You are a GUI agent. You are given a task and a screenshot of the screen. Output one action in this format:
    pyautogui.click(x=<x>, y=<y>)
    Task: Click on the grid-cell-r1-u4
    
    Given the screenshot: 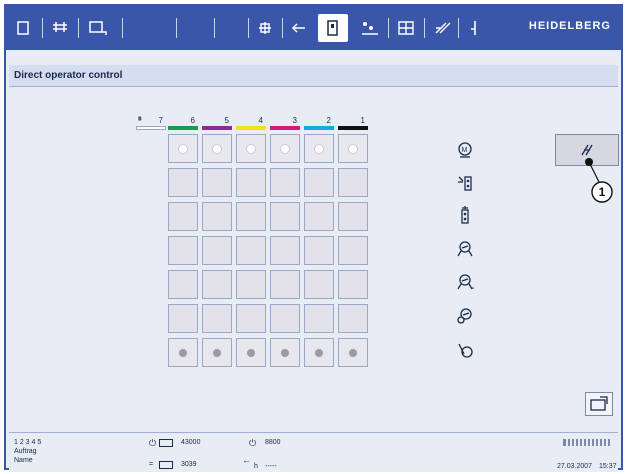 What is the action you would take?
    pyautogui.click(x=251, y=148)
    